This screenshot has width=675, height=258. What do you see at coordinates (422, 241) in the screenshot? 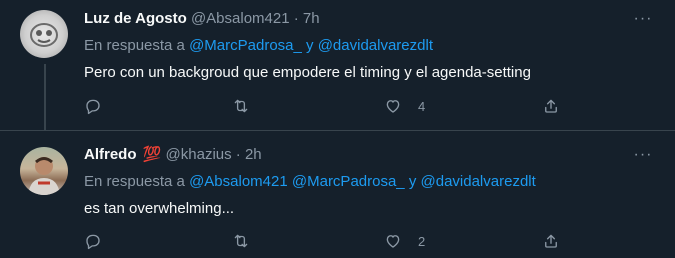
I see `like-count: 2` at bounding box center [422, 241].